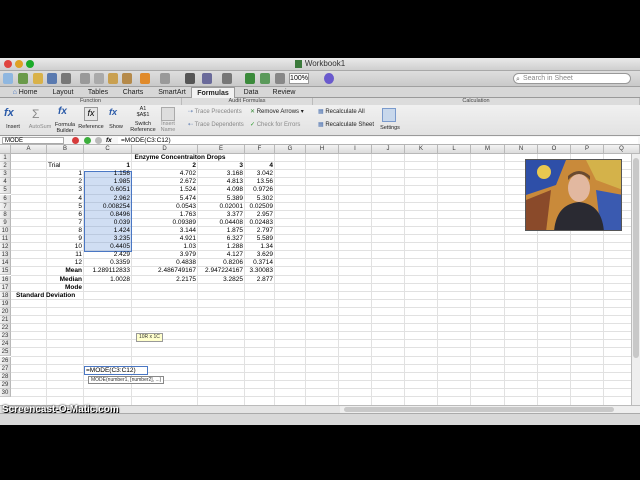  Describe the element at coordinates (622, 149) in the screenshot. I see `column-header-q: Q` at that location.